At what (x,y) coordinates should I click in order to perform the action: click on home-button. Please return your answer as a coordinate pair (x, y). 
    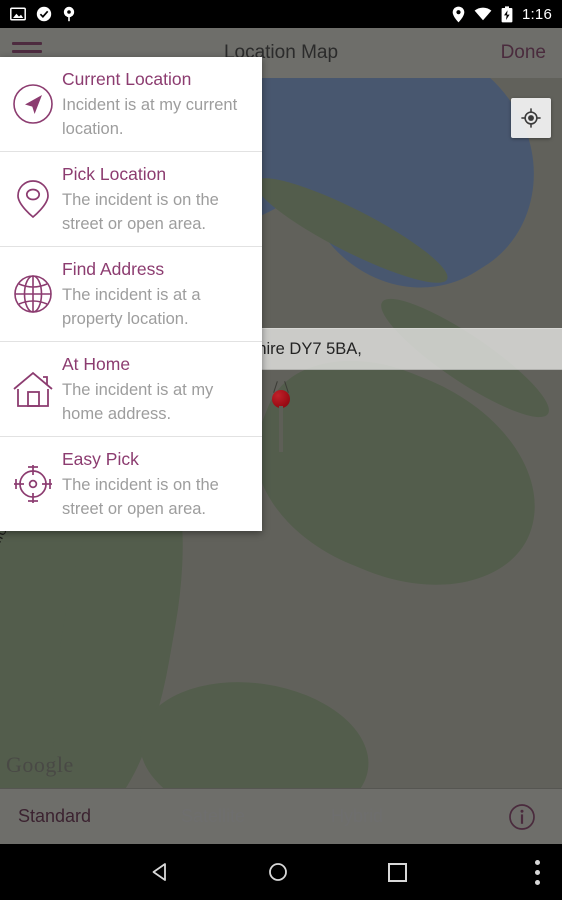
    Looking at the image, I should click on (278, 874).